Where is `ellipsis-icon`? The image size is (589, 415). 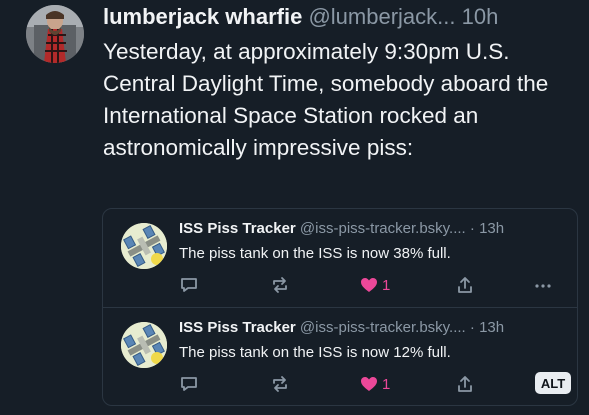 ellipsis-icon is located at coordinates (543, 286).